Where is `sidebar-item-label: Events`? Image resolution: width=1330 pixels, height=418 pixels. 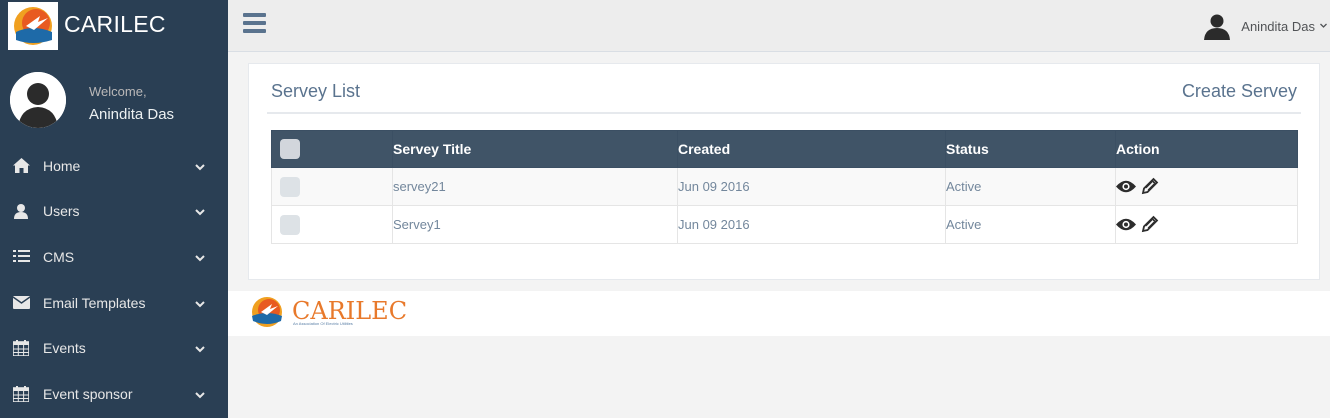 sidebar-item-label: Events is located at coordinates (64, 348).